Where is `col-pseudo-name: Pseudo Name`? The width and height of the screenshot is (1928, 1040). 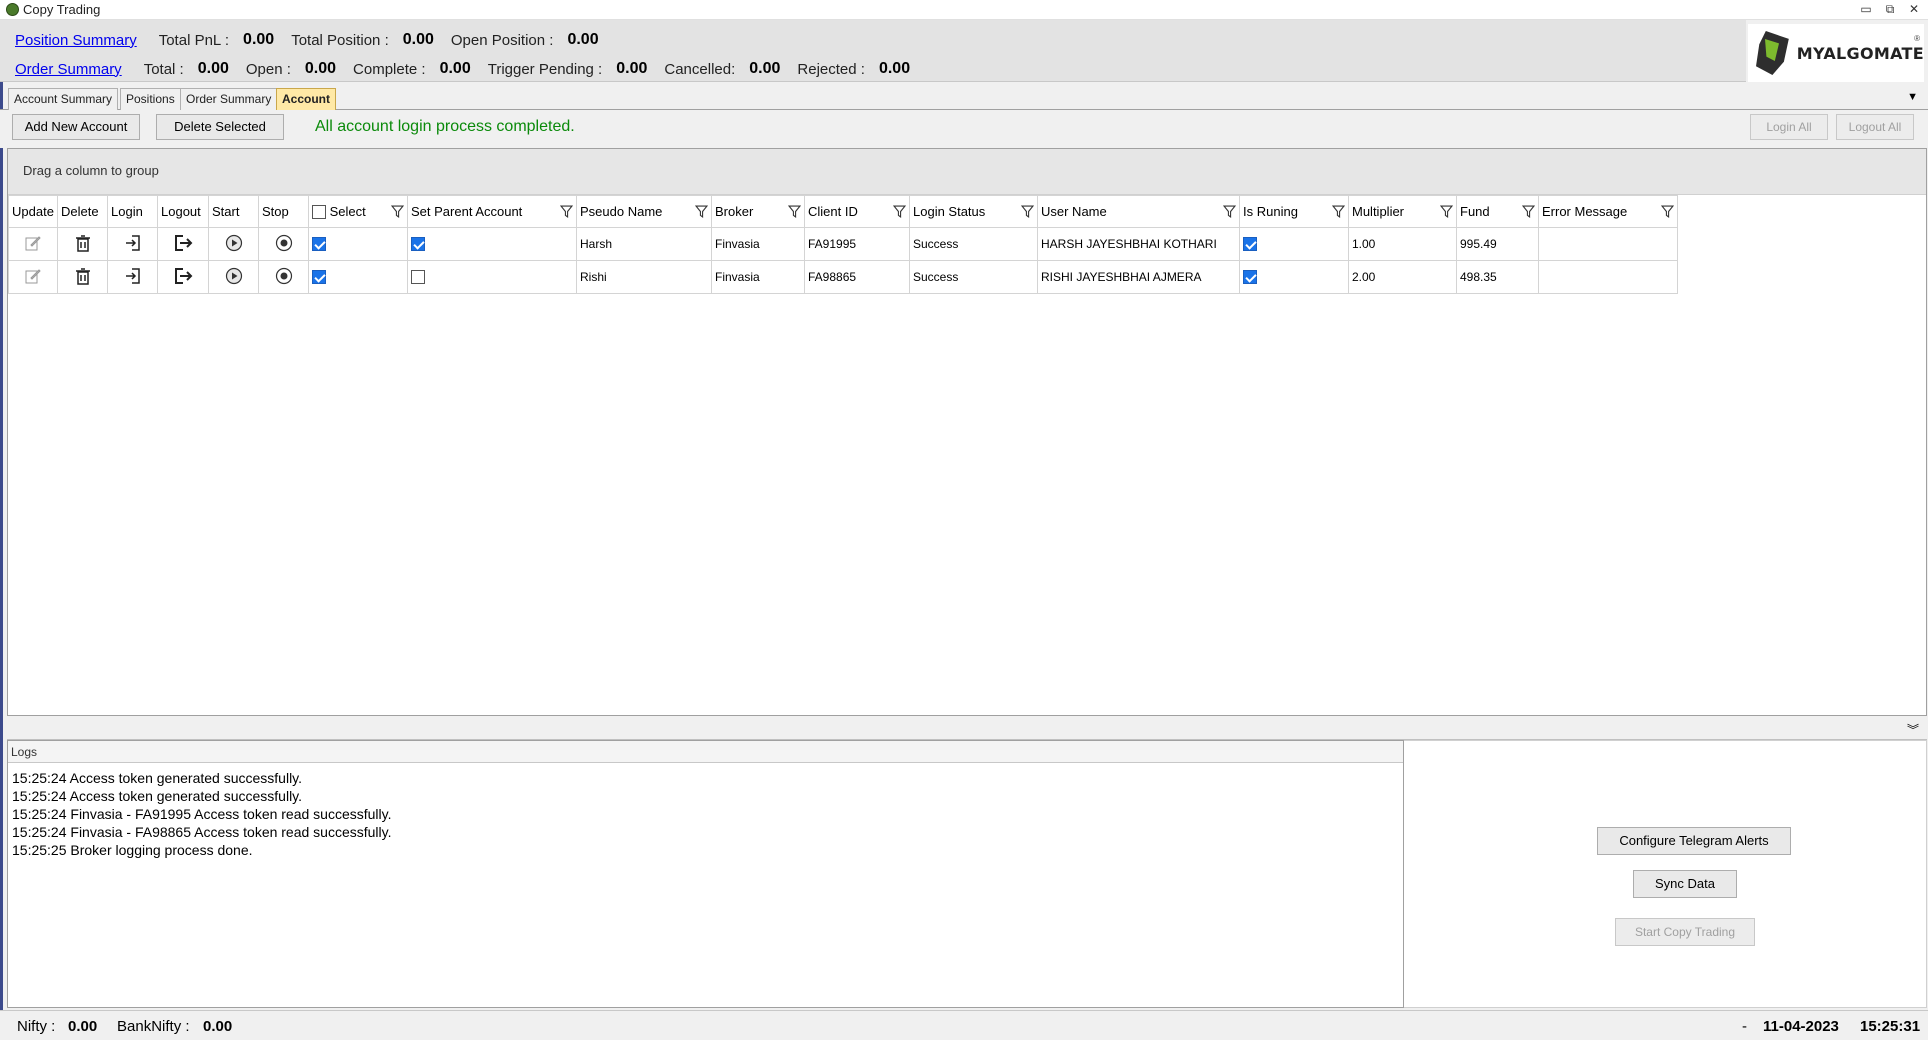
col-pseudo-name: Pseudo Name is located at coordinates (644, 211).